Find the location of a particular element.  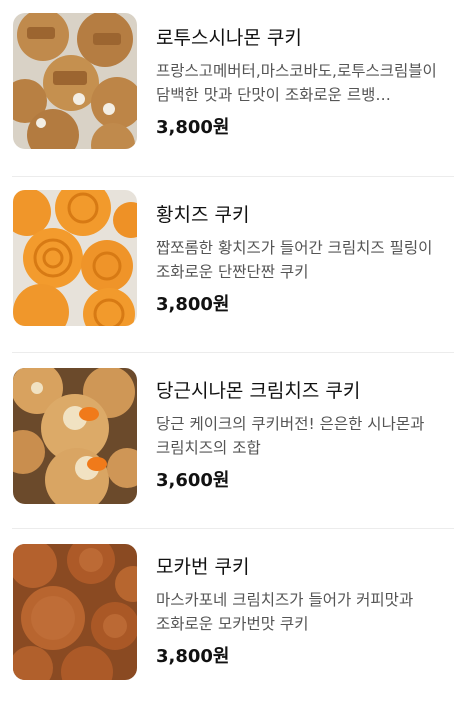

menu-item-name: 모카번 쿠키 is located at coordinates (203, 567).